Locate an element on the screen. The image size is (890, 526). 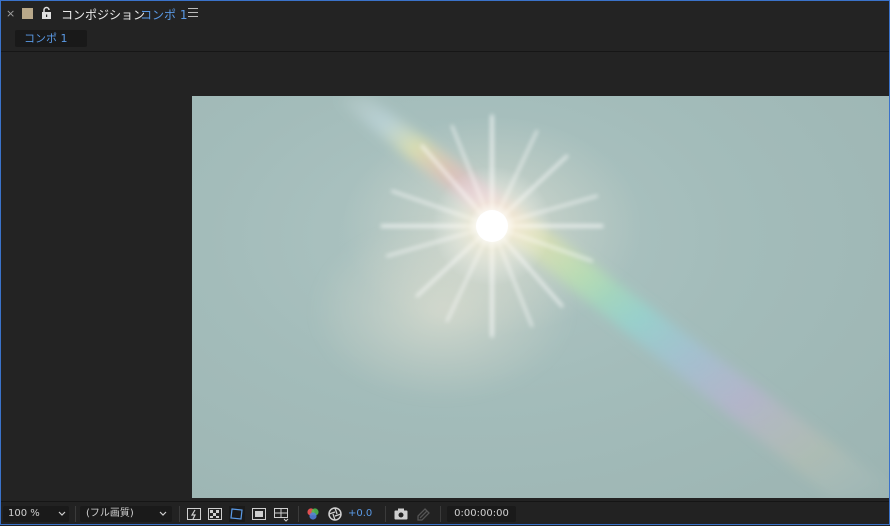
close-panel-icon: × is located at coordinates (10, 13).